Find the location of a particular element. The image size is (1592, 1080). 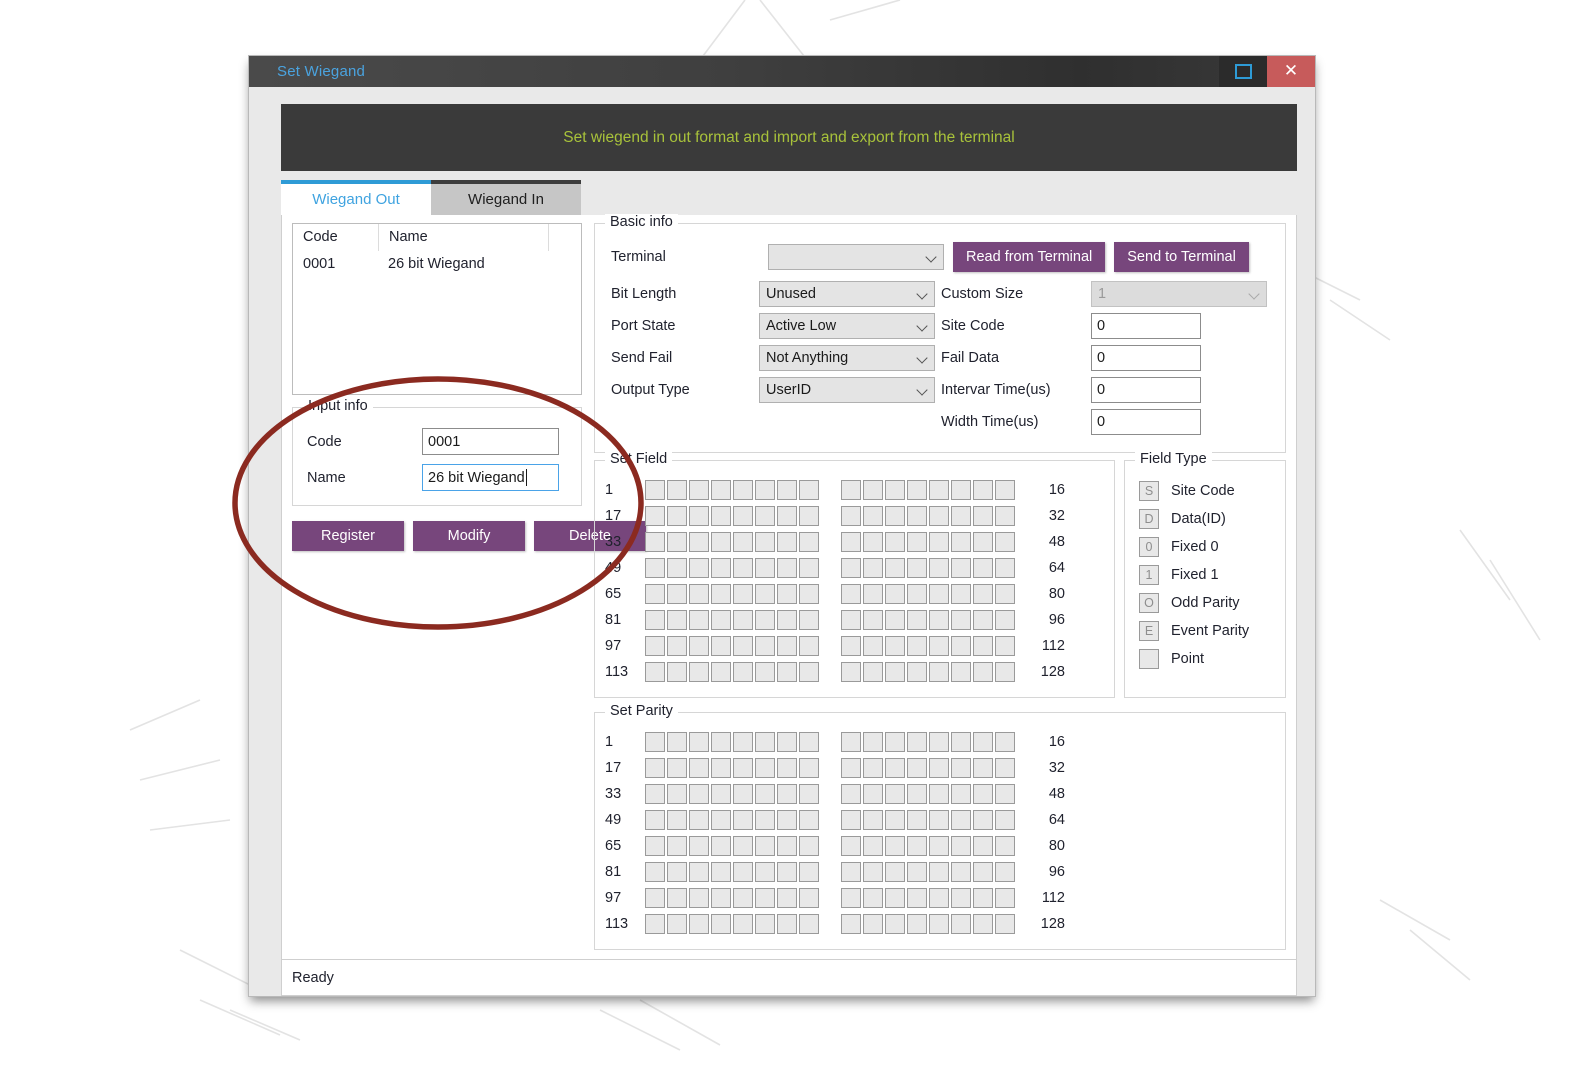

fail-data-input: 0 is located at coordinates (1146, 358).